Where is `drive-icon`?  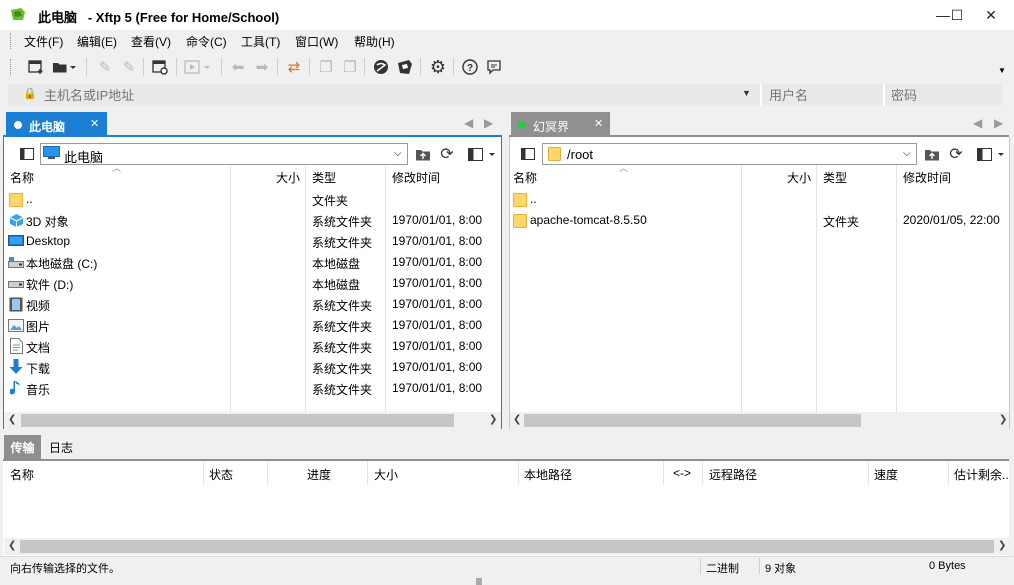 drive-icon is located at coordinates (16, 284).